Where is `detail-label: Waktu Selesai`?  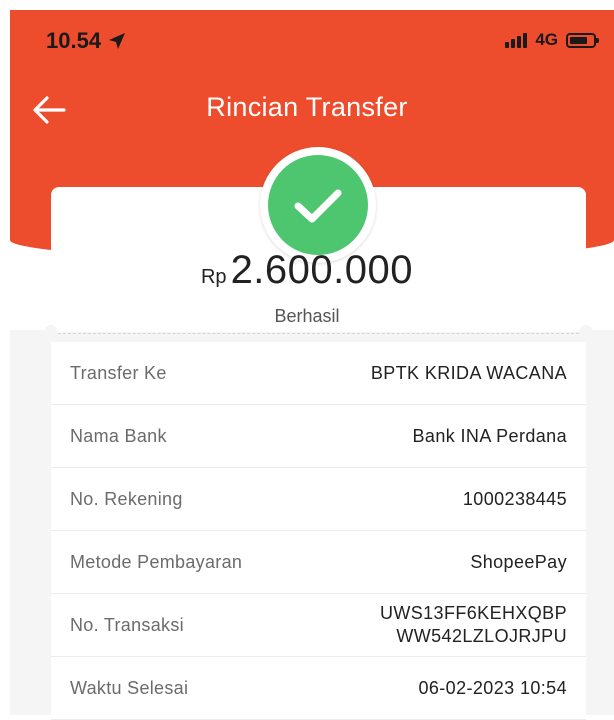 detail-label: Waktu Selesai is located at coordinates (129, 687).